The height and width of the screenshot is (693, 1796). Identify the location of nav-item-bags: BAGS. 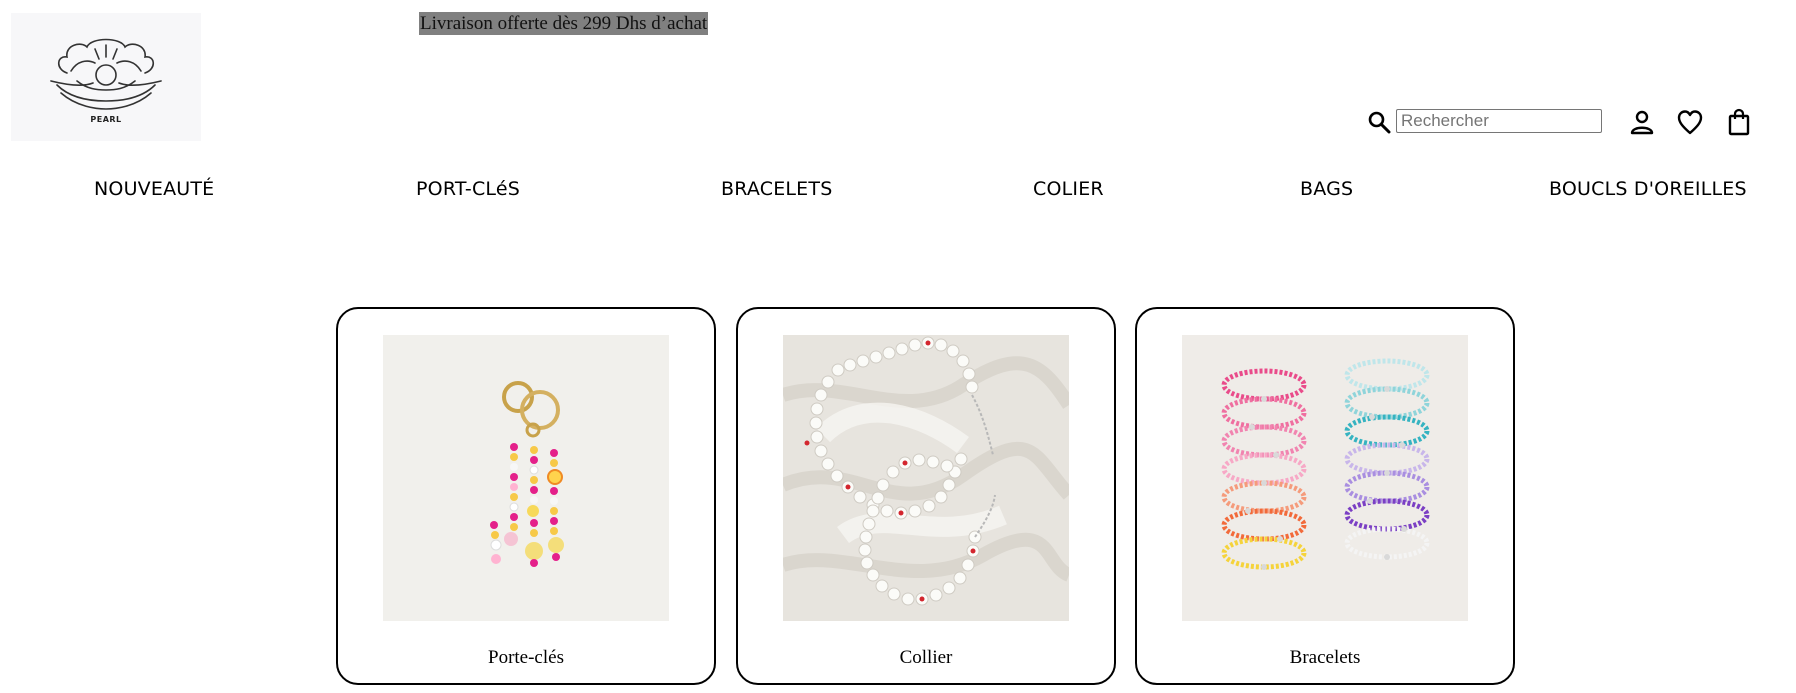
(1326, 189).